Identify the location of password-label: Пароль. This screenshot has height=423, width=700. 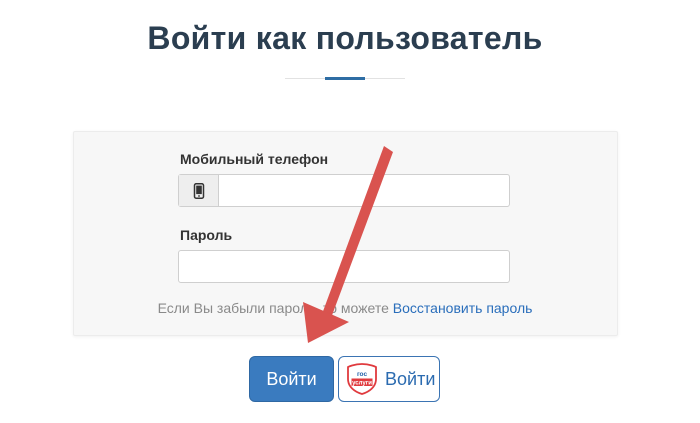
(206, 235).